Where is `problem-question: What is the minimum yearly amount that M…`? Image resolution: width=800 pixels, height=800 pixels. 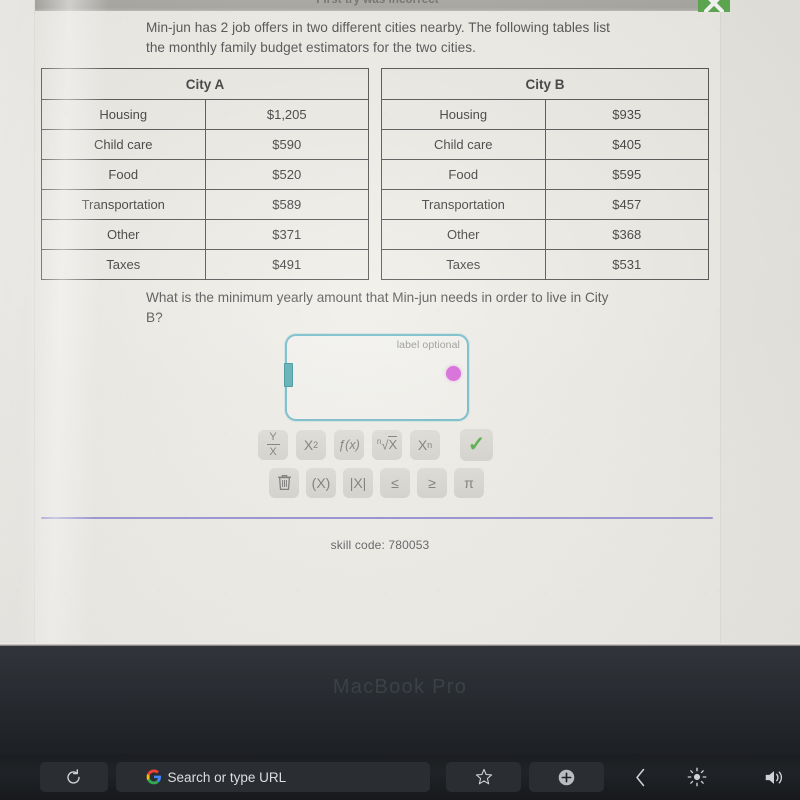 problem-question: What is the minimum yearly amount that M… is located at coordinates (377, 307).